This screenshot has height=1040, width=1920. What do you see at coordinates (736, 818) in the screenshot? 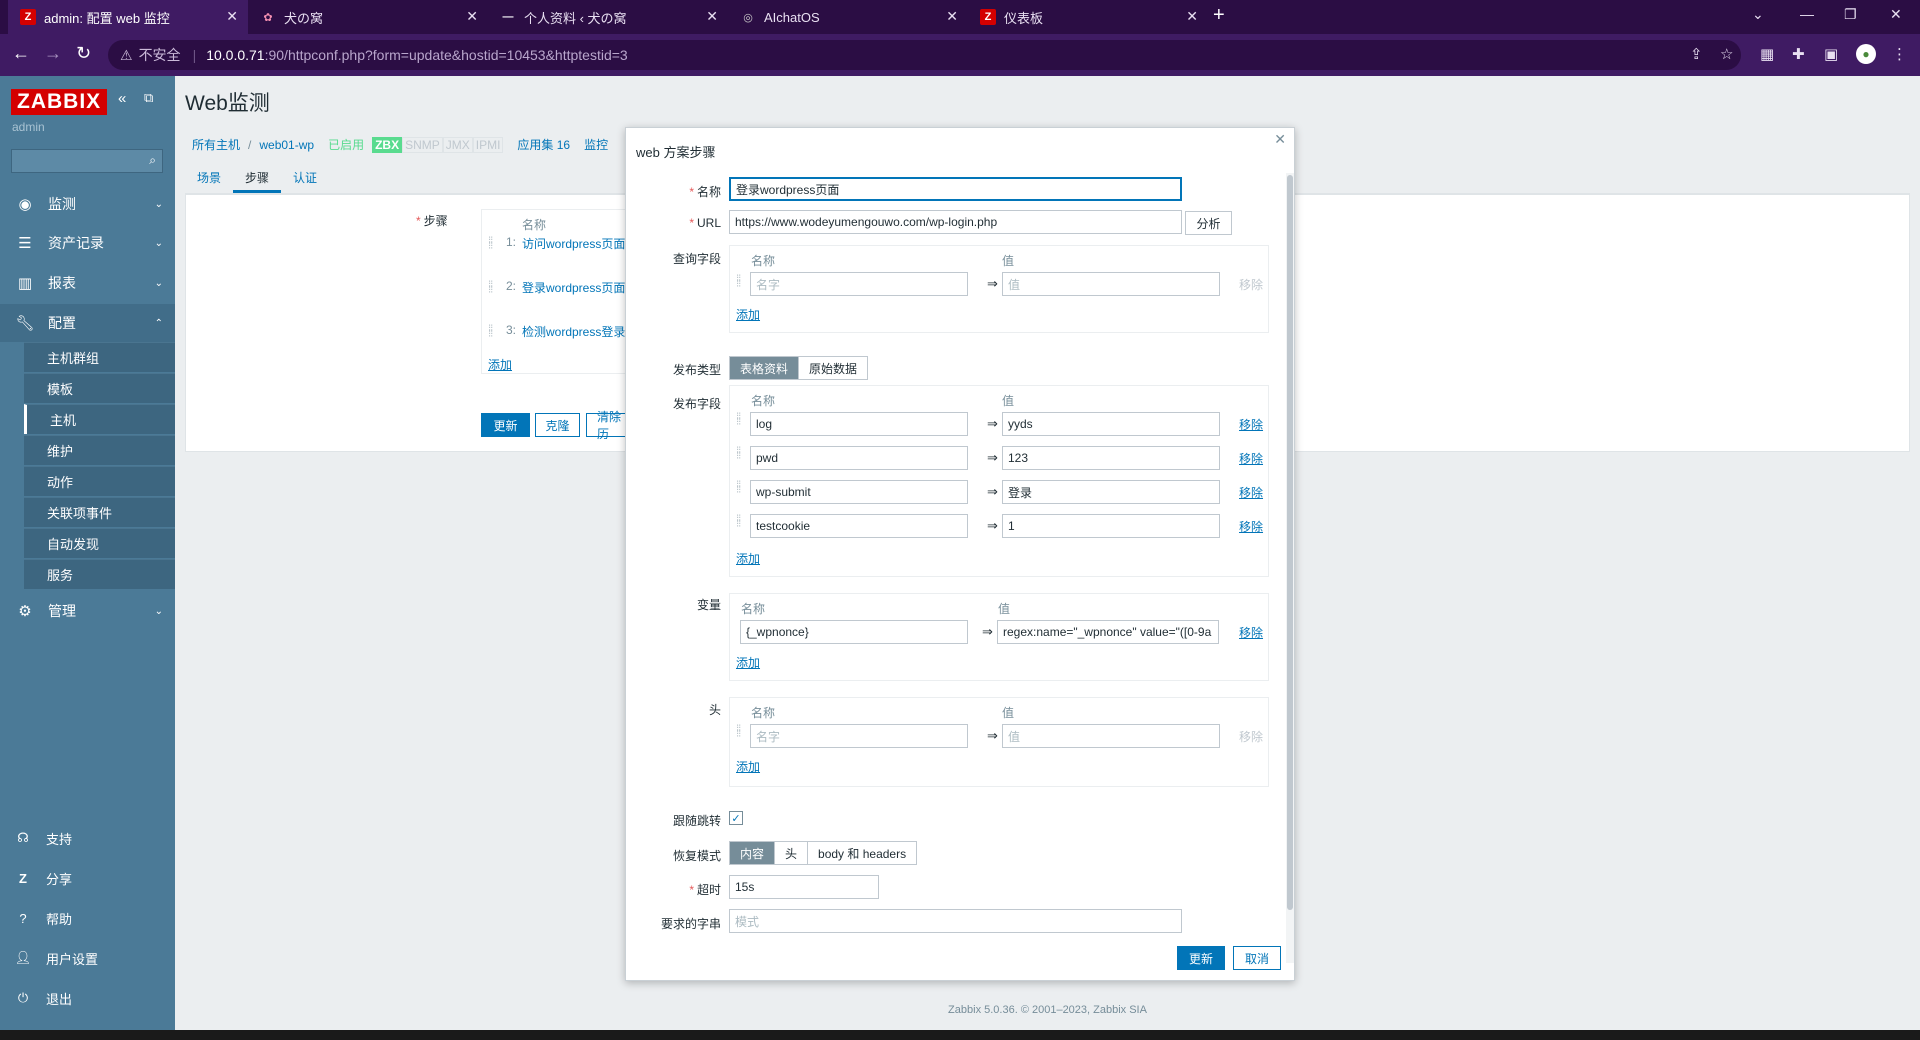
I see `follow-redirects-checkbox: ✓` at bounding box center [736, 818].